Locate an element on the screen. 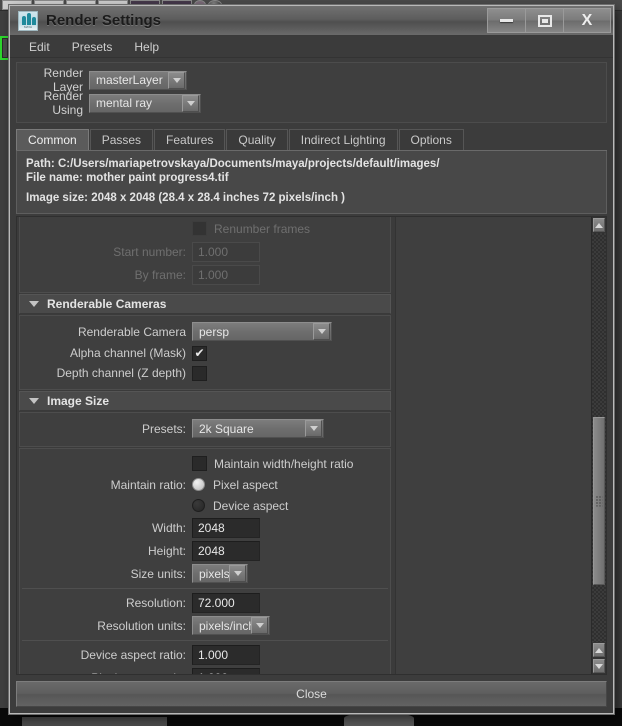  background-blob-left is located at coordinates (94, 721).